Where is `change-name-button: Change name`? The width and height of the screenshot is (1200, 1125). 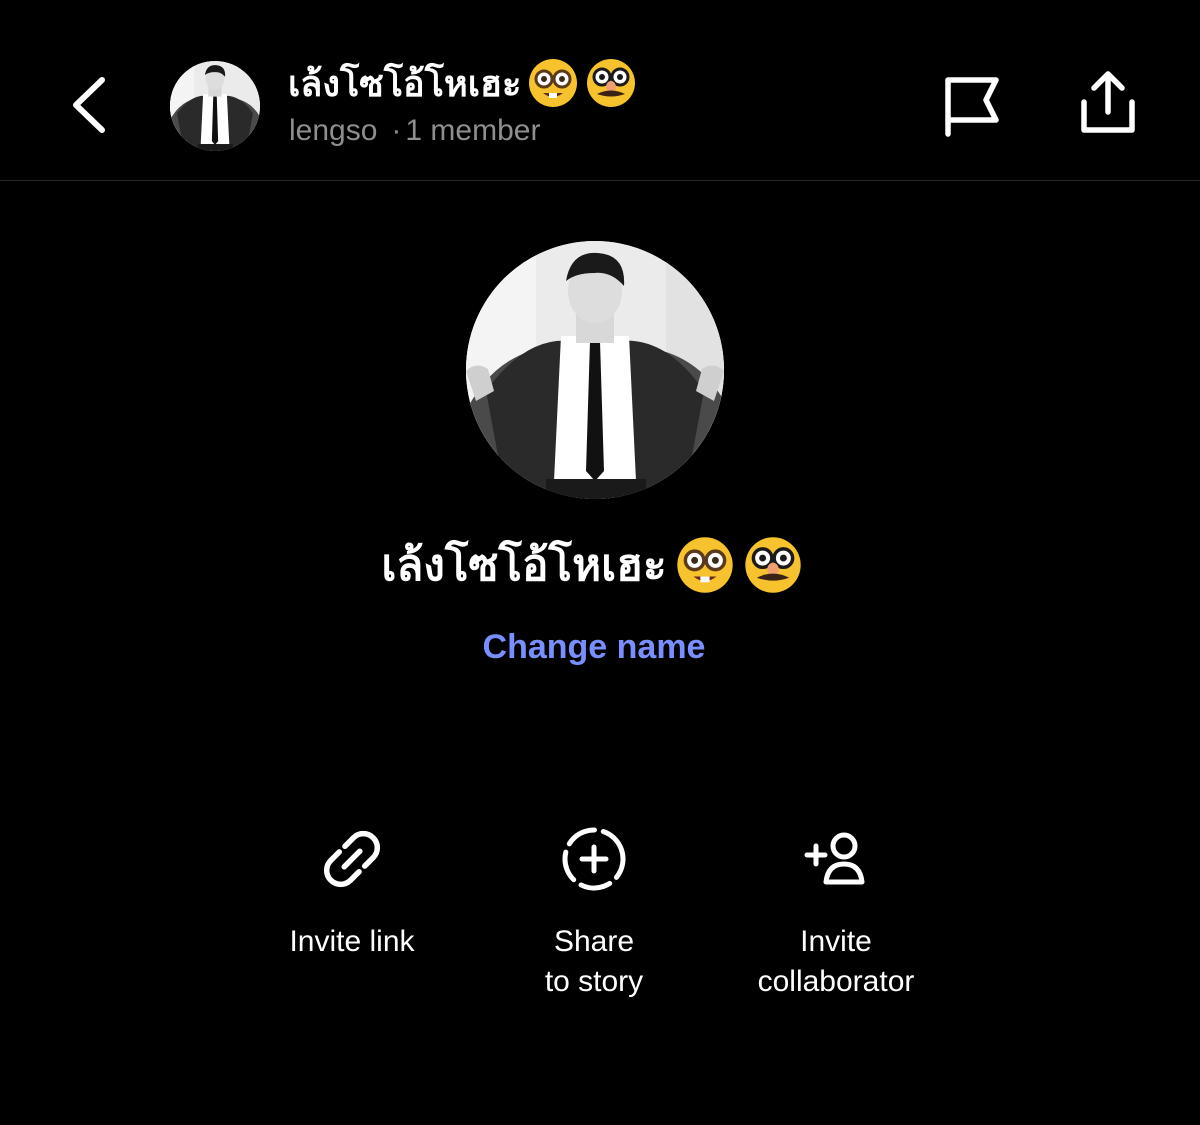
change-name-button: Change name is located at coordinates (594, 647).